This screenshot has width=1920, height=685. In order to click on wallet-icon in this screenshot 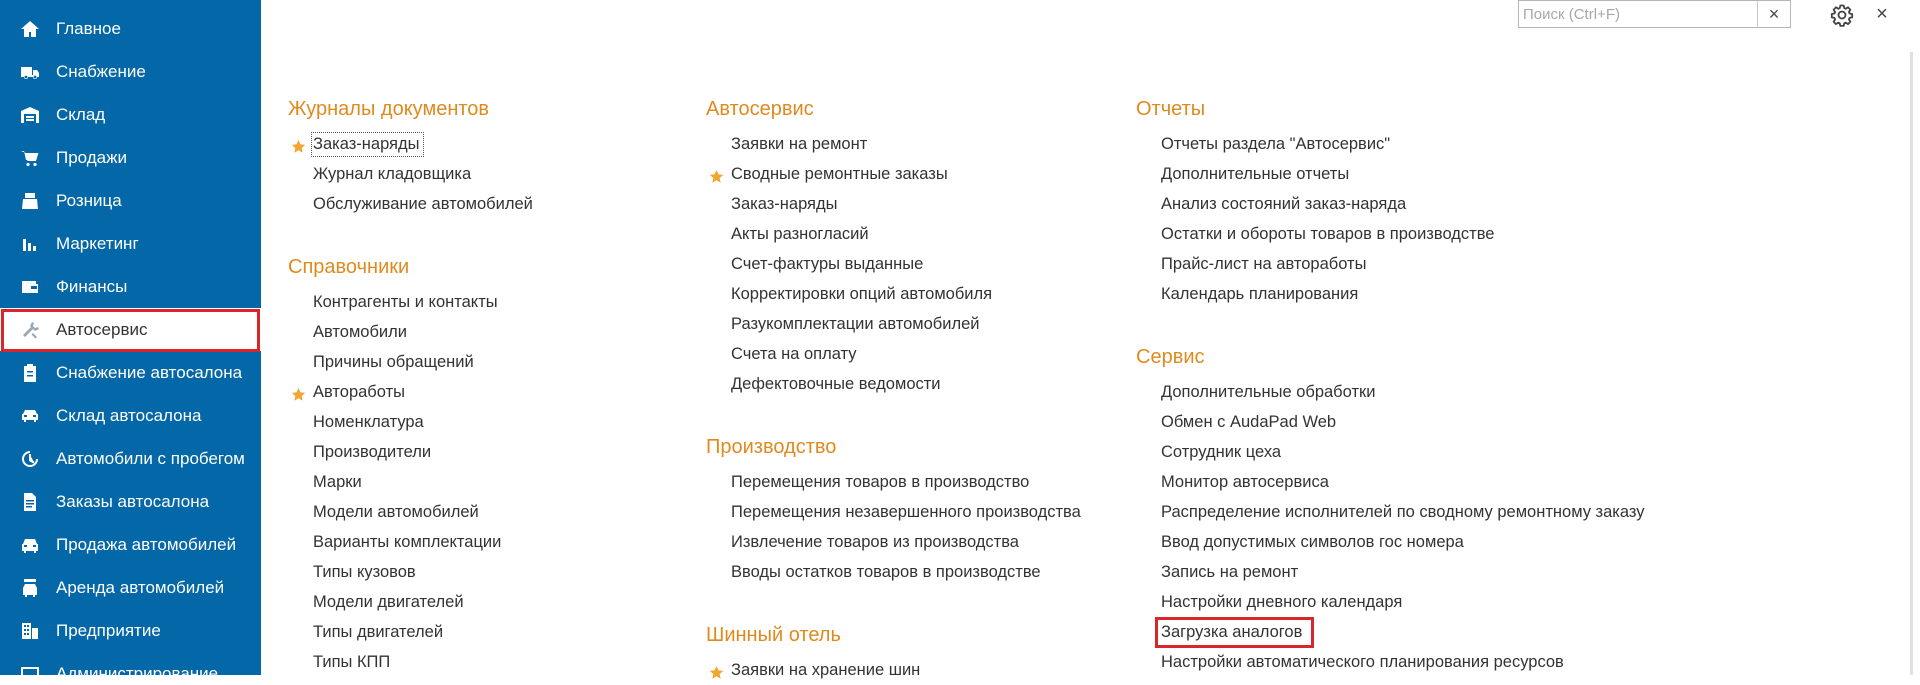, I will do `click(30, 287)`.